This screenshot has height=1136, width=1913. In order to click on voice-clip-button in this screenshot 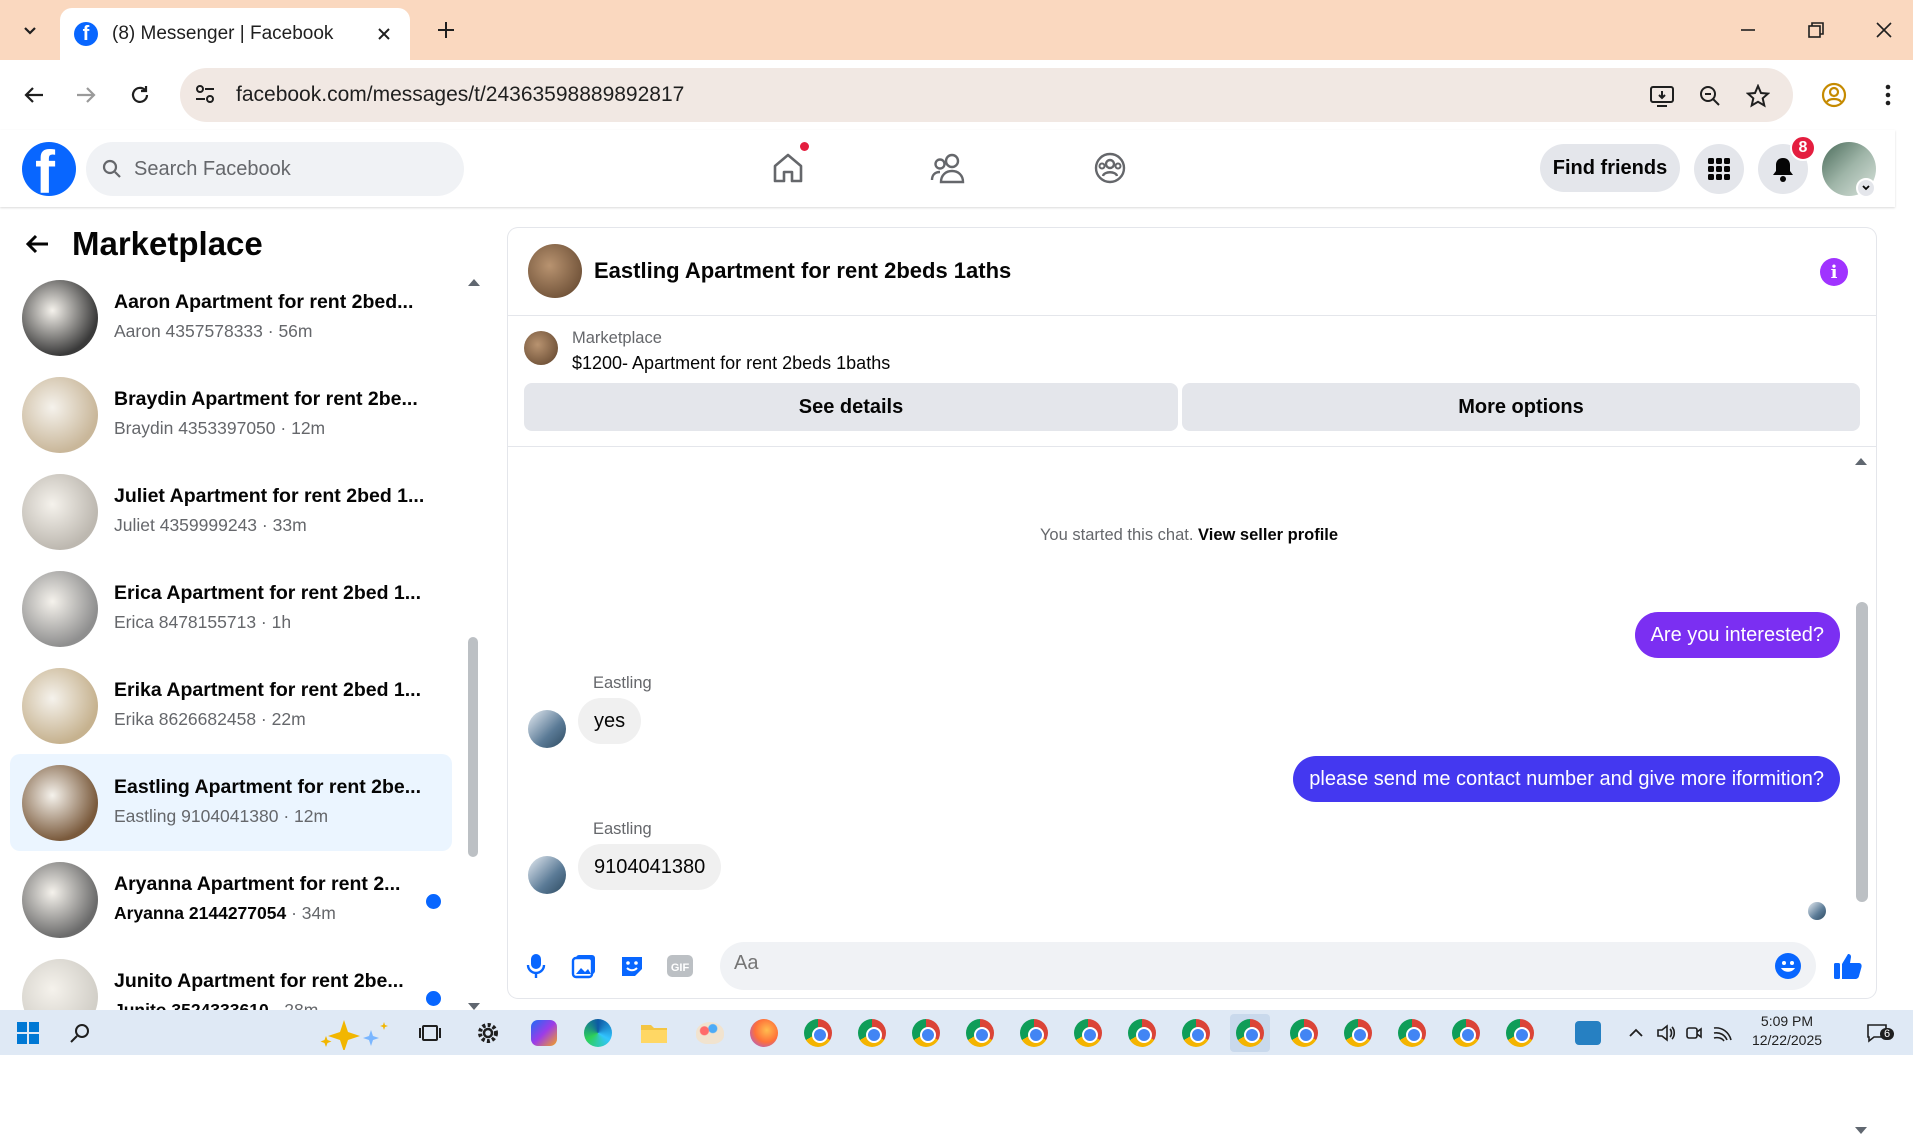, I will do `click(536, 966)`.